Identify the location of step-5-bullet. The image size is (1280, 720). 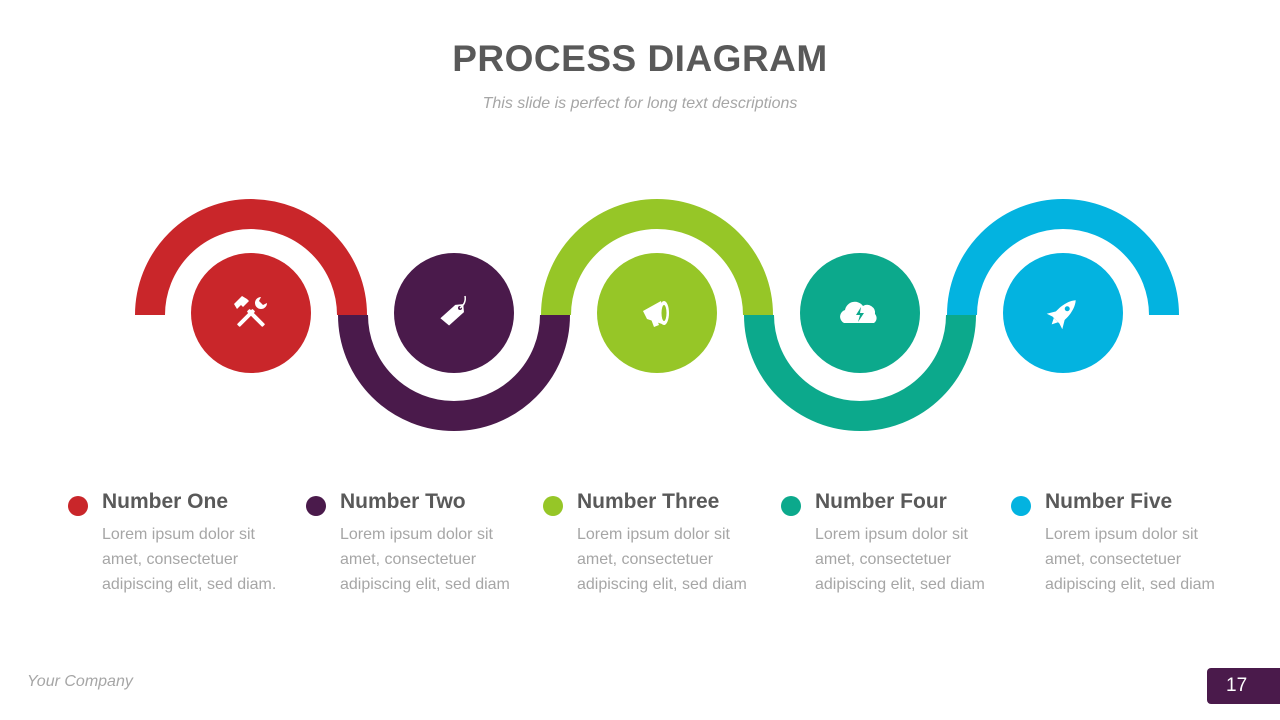
(1021, 506).